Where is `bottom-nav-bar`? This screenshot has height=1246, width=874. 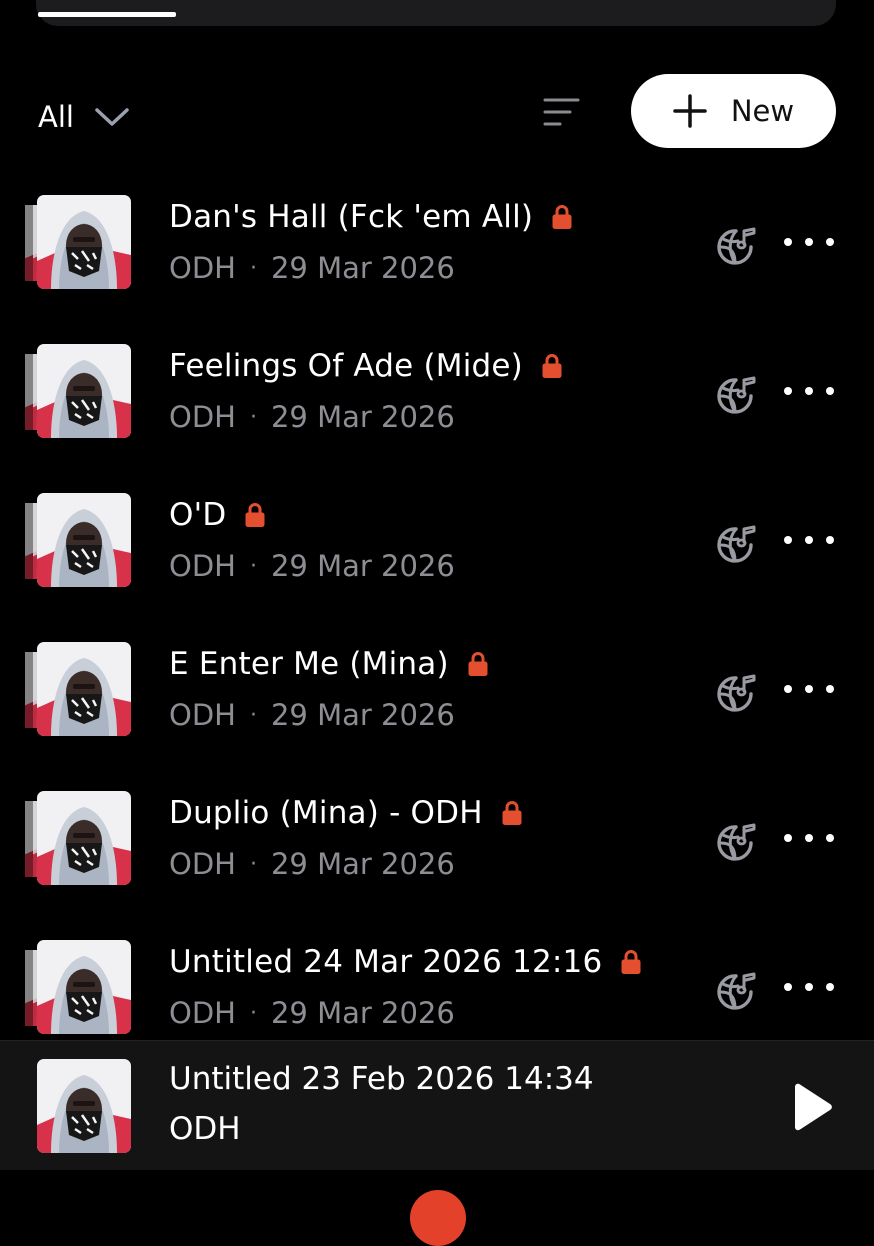 bottom-nav-bar is located at coordinates (437, 1208).